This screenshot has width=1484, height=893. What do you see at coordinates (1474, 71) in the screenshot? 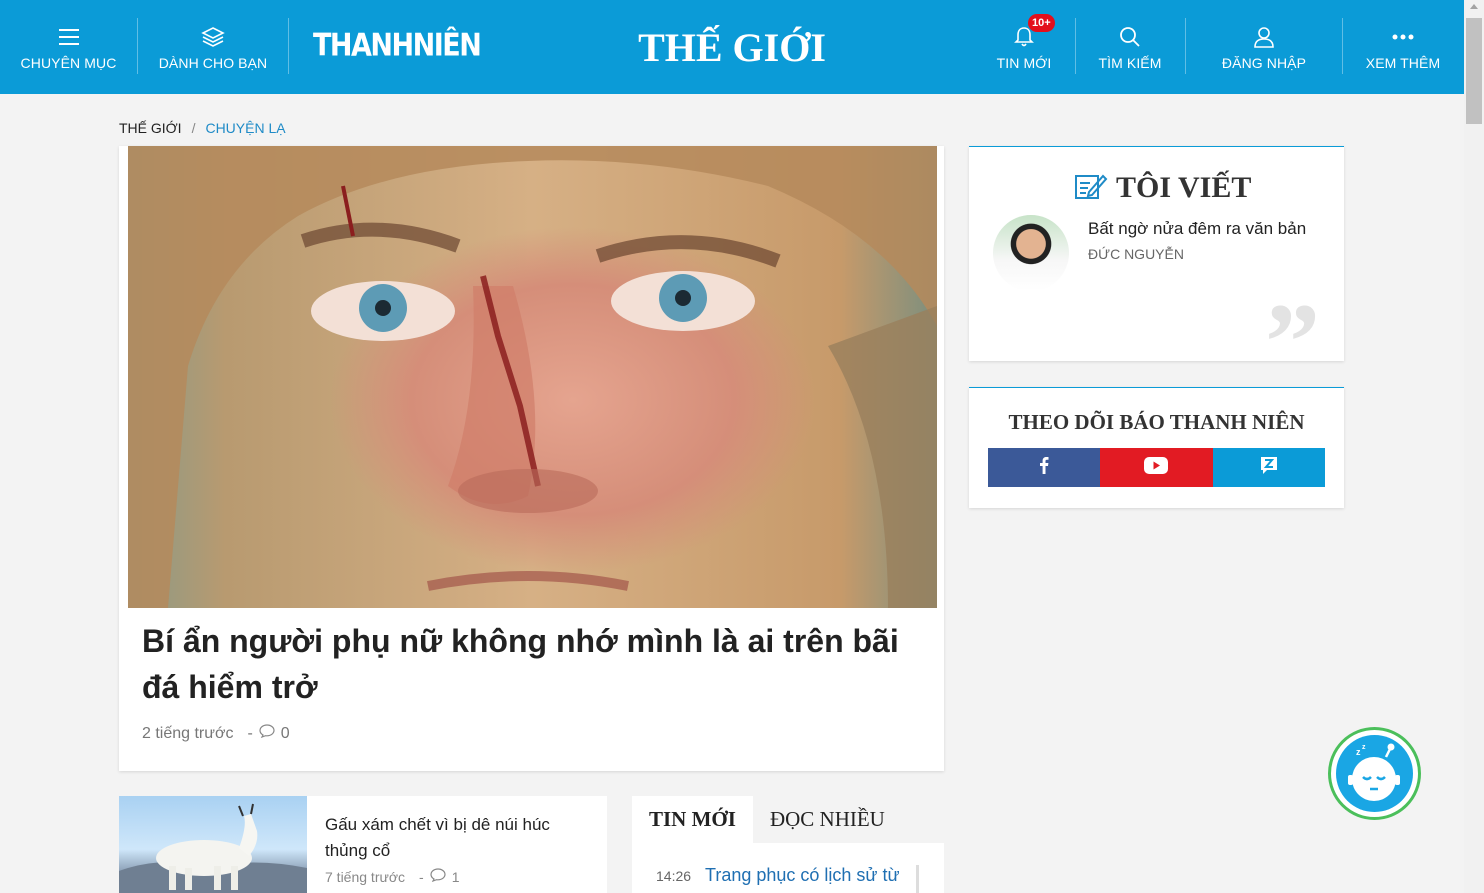
I see `scroll-thumb` at bounding box center [1474, 71].